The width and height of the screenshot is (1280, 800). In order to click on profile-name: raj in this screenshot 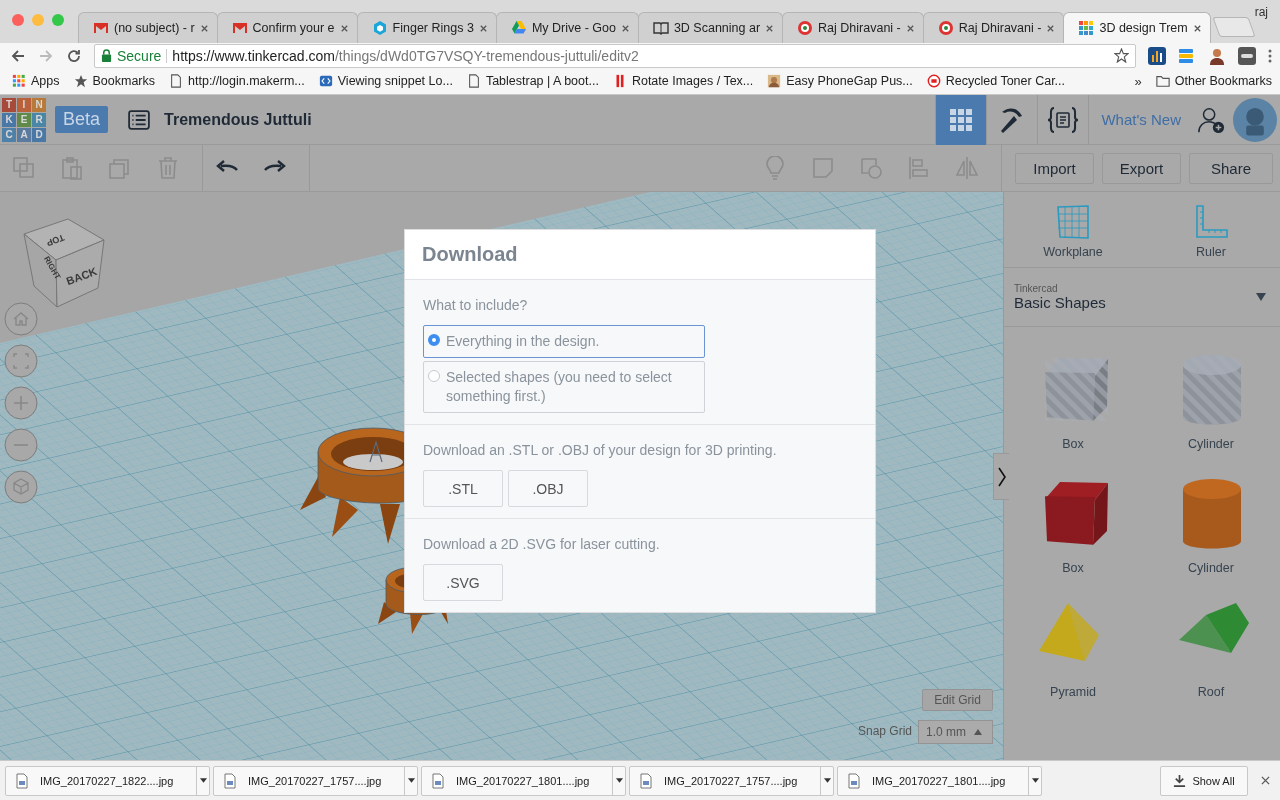, I will do `click(1267, 9)`.